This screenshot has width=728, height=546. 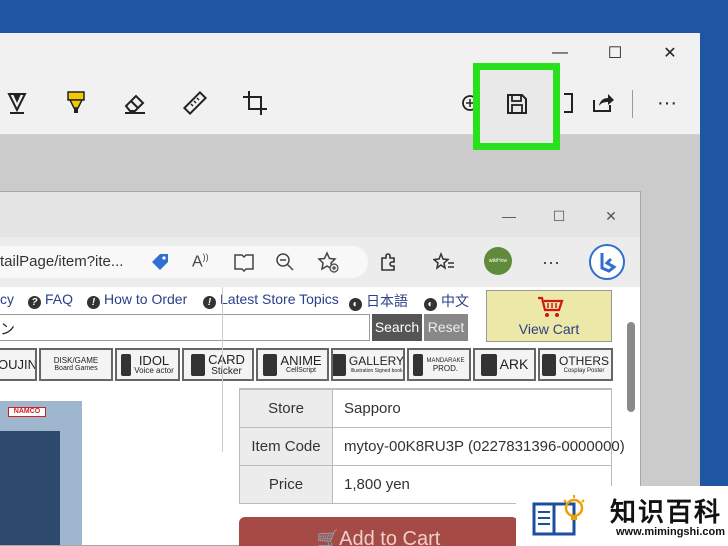 I want to click on category-label: OTHERS, so click(x=583, y=360).